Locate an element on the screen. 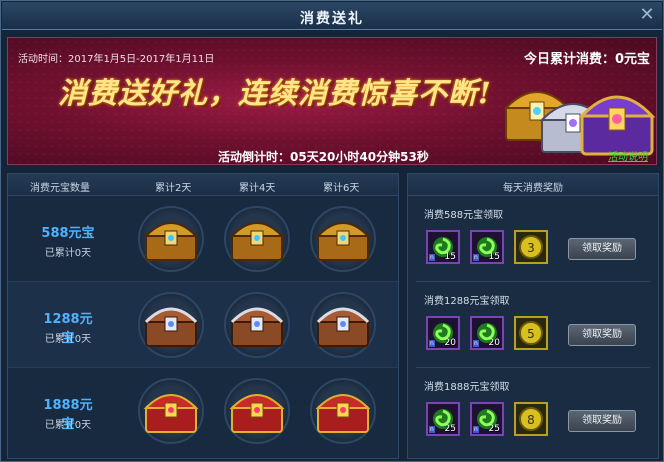  coin-count: 3 is located at coordinates (531, 248).